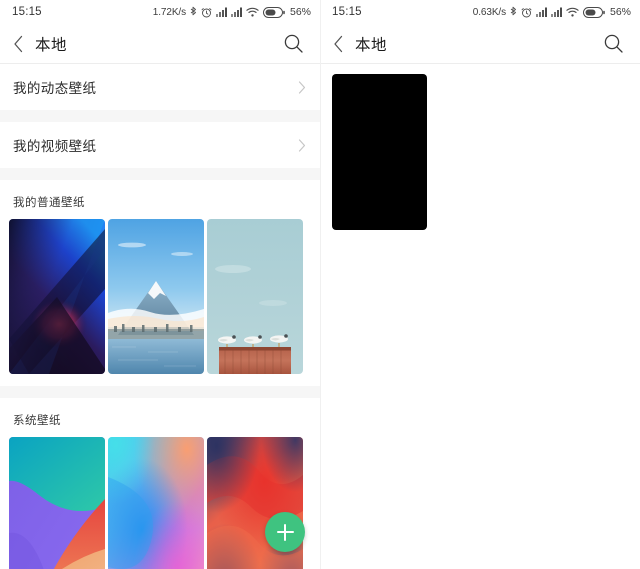 The height and width of the screenshot is (569, 640). Describe the element at coordinates (160, 417) in the screenshot. I see `section-title-system-wallpapers: 系统壁纸` at that location.